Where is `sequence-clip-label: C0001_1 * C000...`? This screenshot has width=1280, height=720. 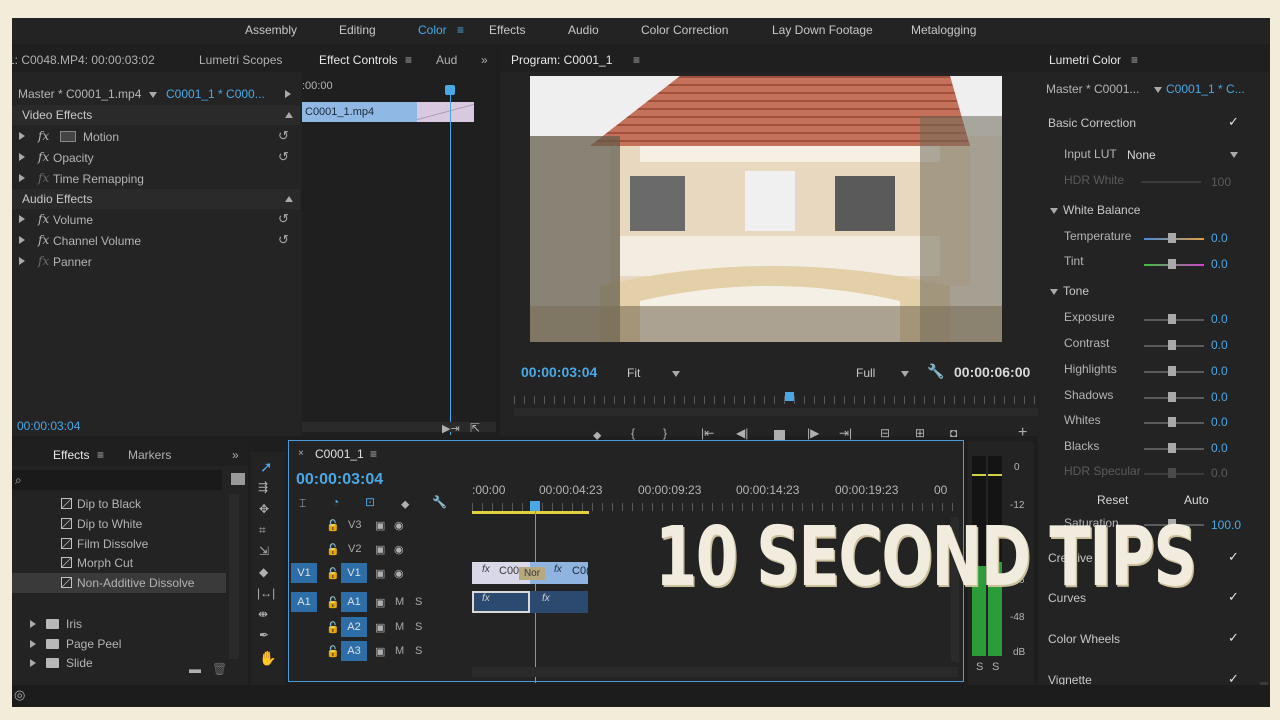 sequence-clip-label: C0001_1 * C000... is located at coordinates (215, 94).